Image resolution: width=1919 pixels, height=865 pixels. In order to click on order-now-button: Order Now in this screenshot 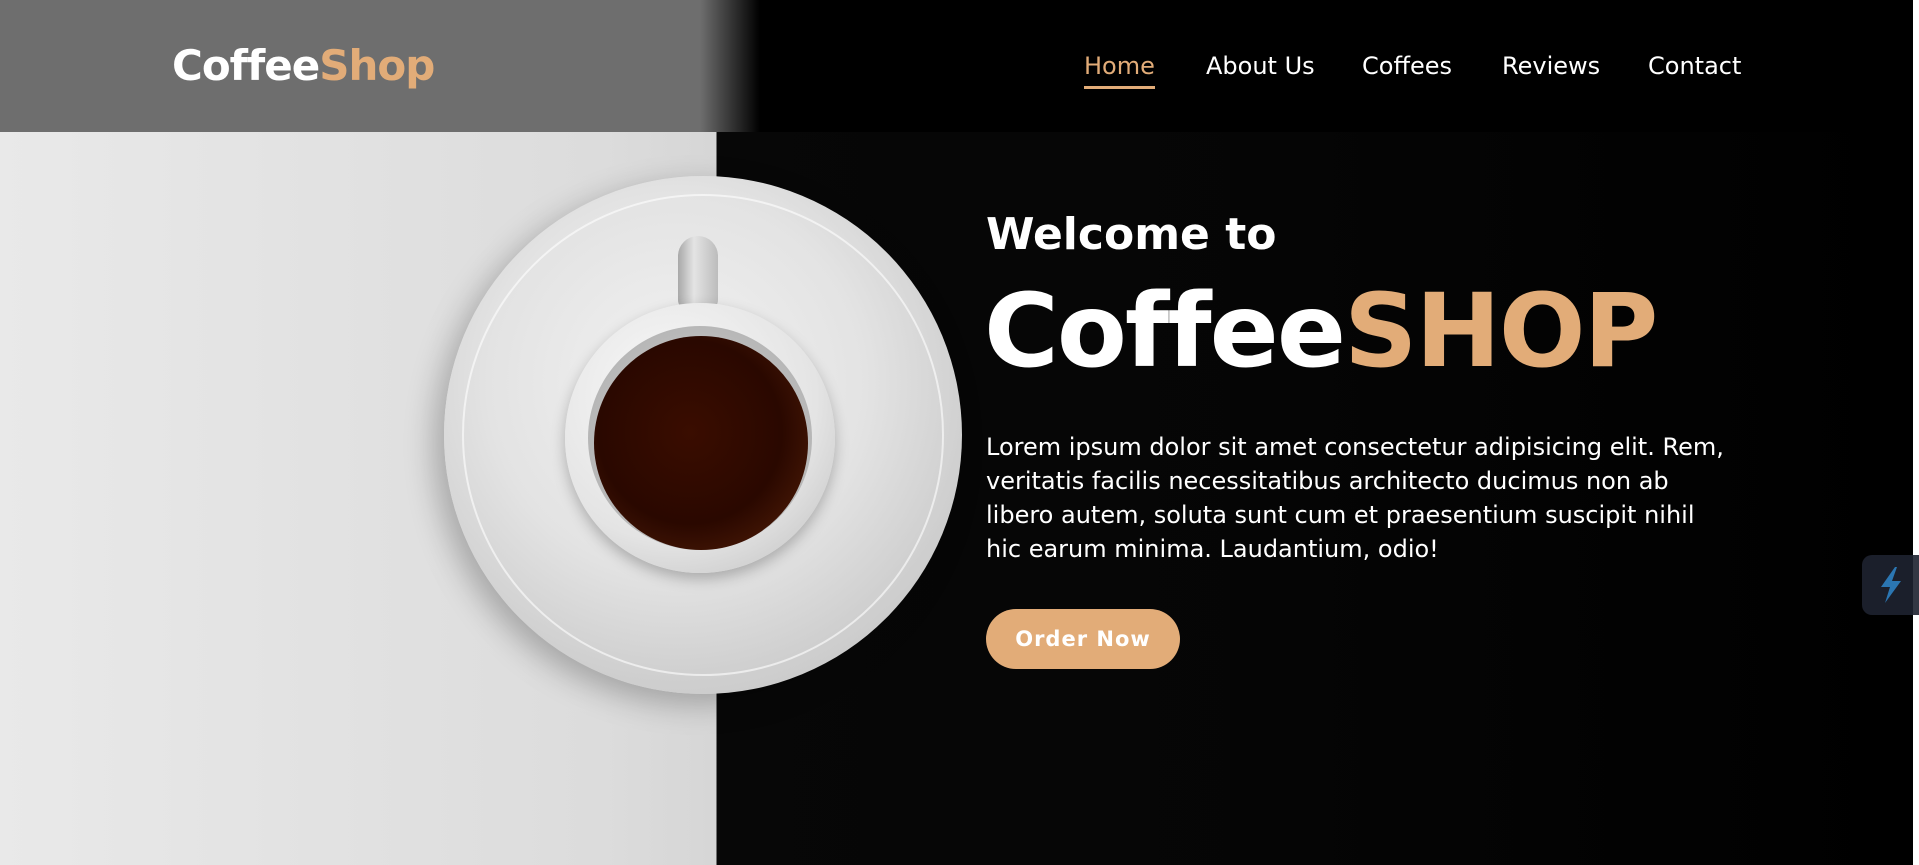, I will do `click(1083, 639)`.